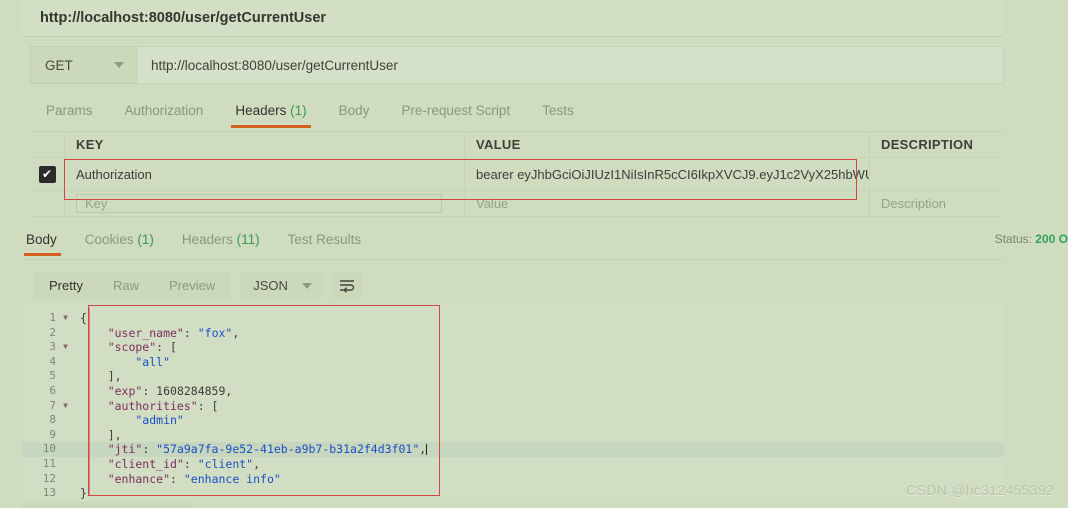 This screenshot has height=508, width=1068. What do you see at coordinates (101, 376) in the screenshot?
I see `token-p: ],` at bounding box center [101, 376].